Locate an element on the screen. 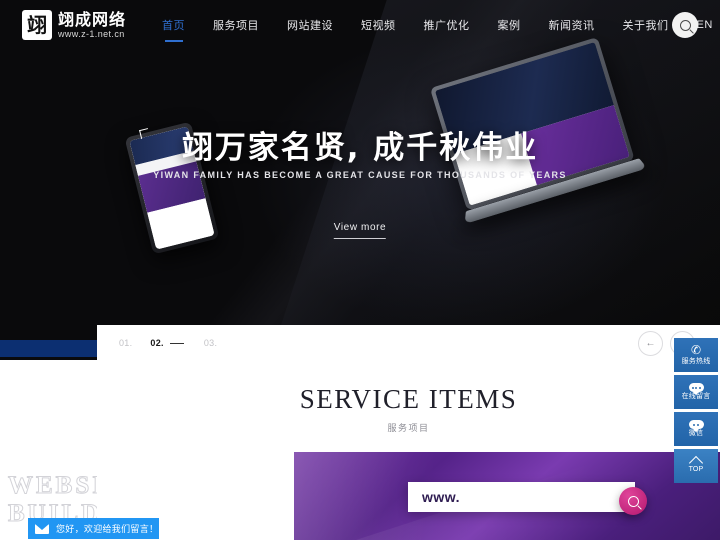 This screenshot has width=720, height=540. envelope-icon is located at coordinates (42, 528).